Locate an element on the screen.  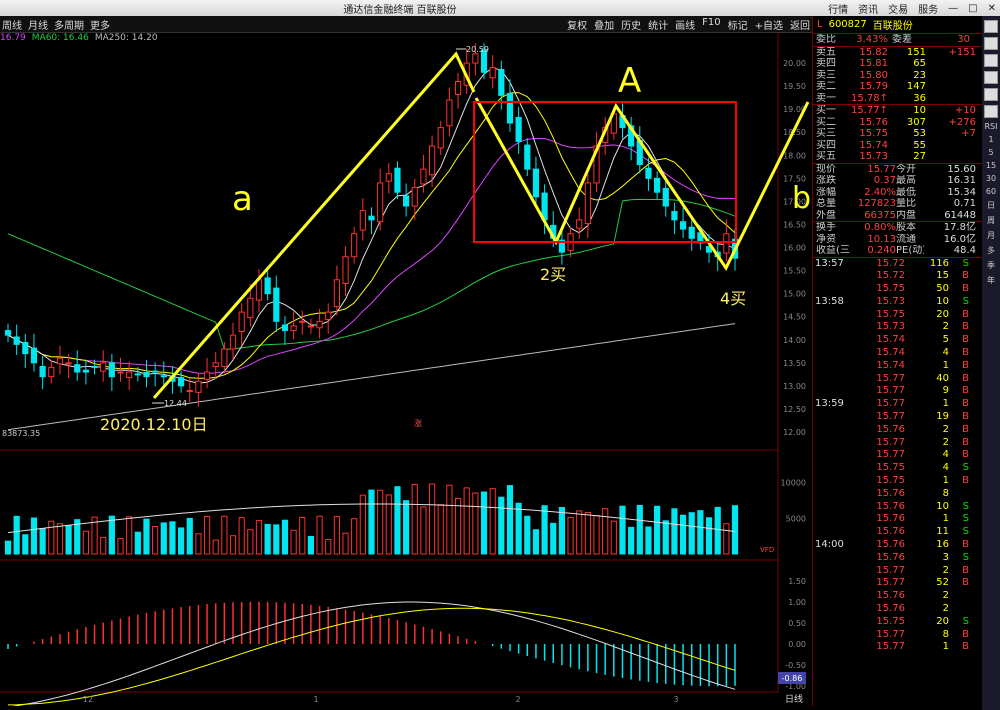
ask-row: 卖四 15.81 65 is located at coordinates (898, 64).